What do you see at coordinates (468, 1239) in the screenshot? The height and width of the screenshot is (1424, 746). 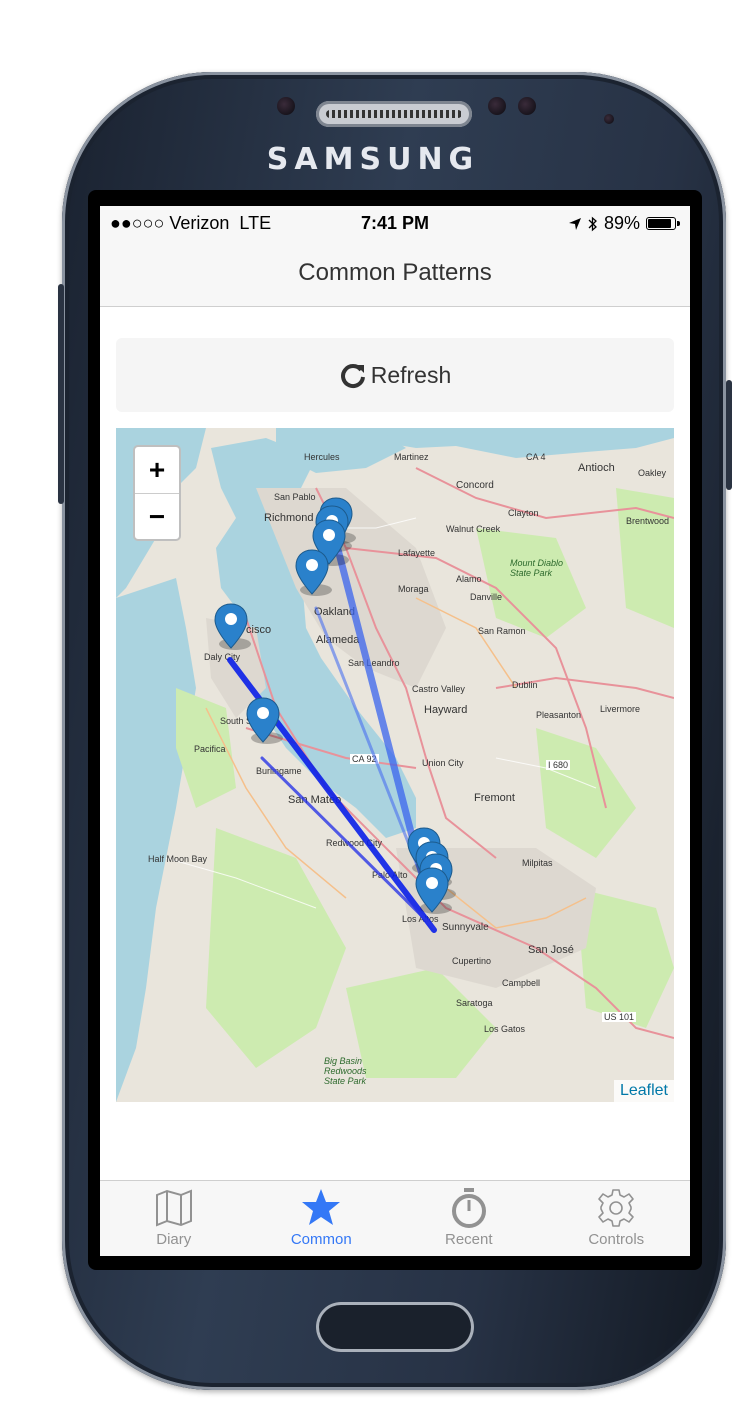 I see `tab-label: Recent` at bounding box center [468, 1239].